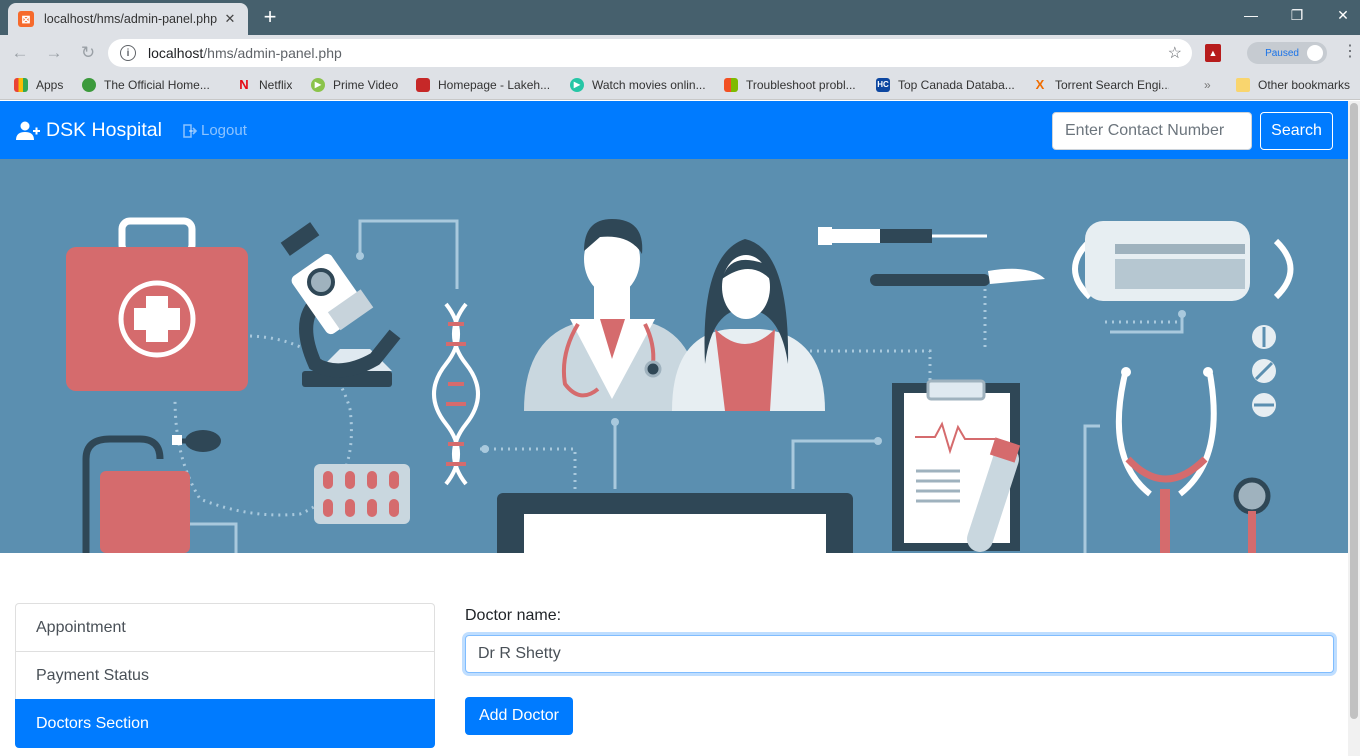 This screenshot has height=756, width=1360. Describe the element at coordinates (131, 19) in the screenshot. I see `tab-title: localhost/hms/admin-panel.php` at that location.